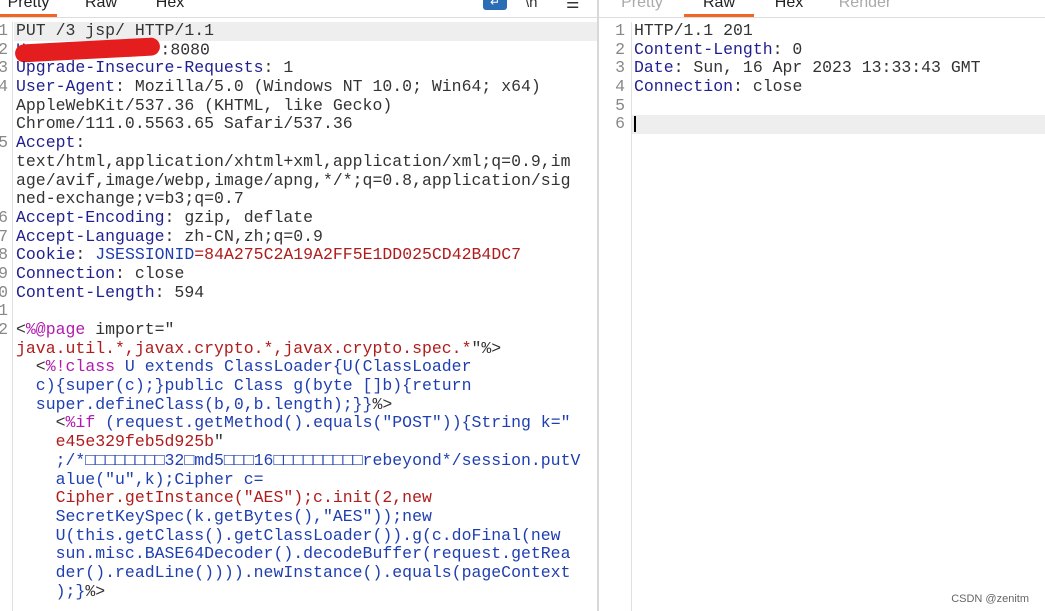  What do you see at coordinates (298, 273) in the screenshot?
I see `code-line: 9 Connection: close` at bounding box center [298, 273].